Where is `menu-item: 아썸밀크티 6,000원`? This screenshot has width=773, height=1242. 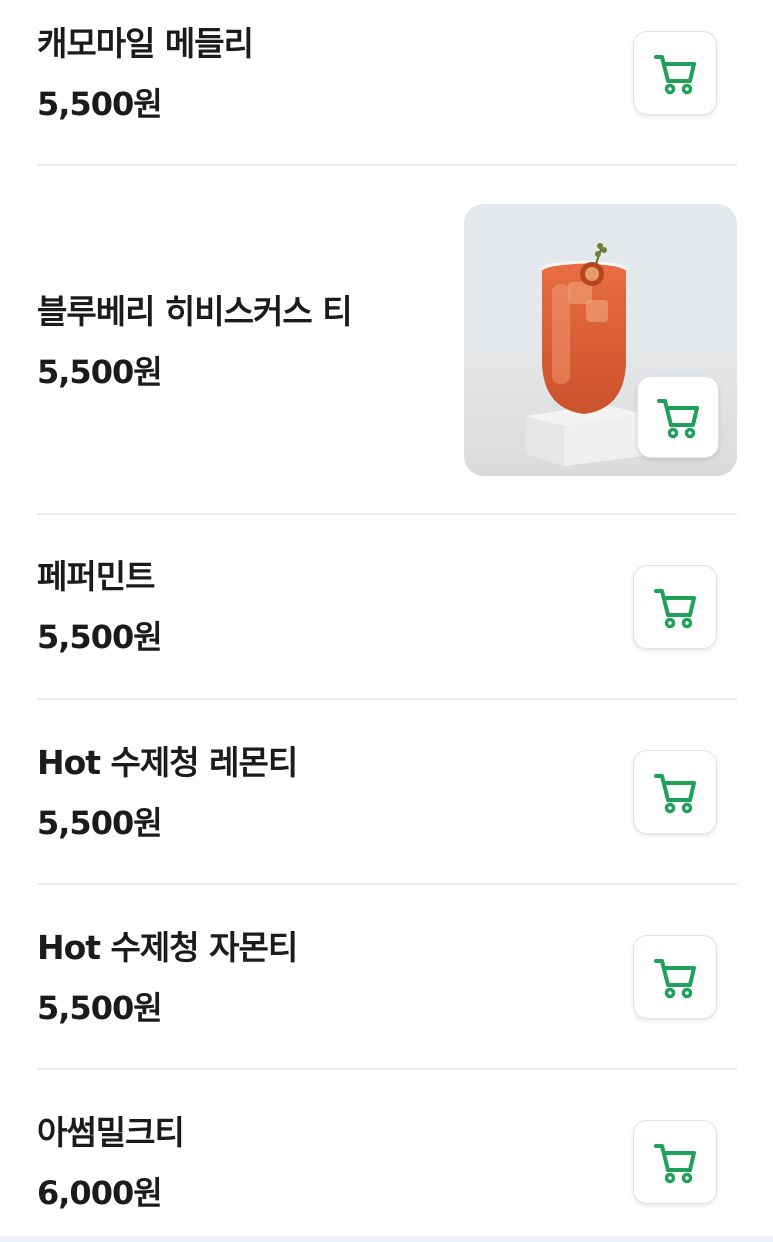
menu-item: 아썸밀크티 6,000원 is located at coordinates (387, 1155).